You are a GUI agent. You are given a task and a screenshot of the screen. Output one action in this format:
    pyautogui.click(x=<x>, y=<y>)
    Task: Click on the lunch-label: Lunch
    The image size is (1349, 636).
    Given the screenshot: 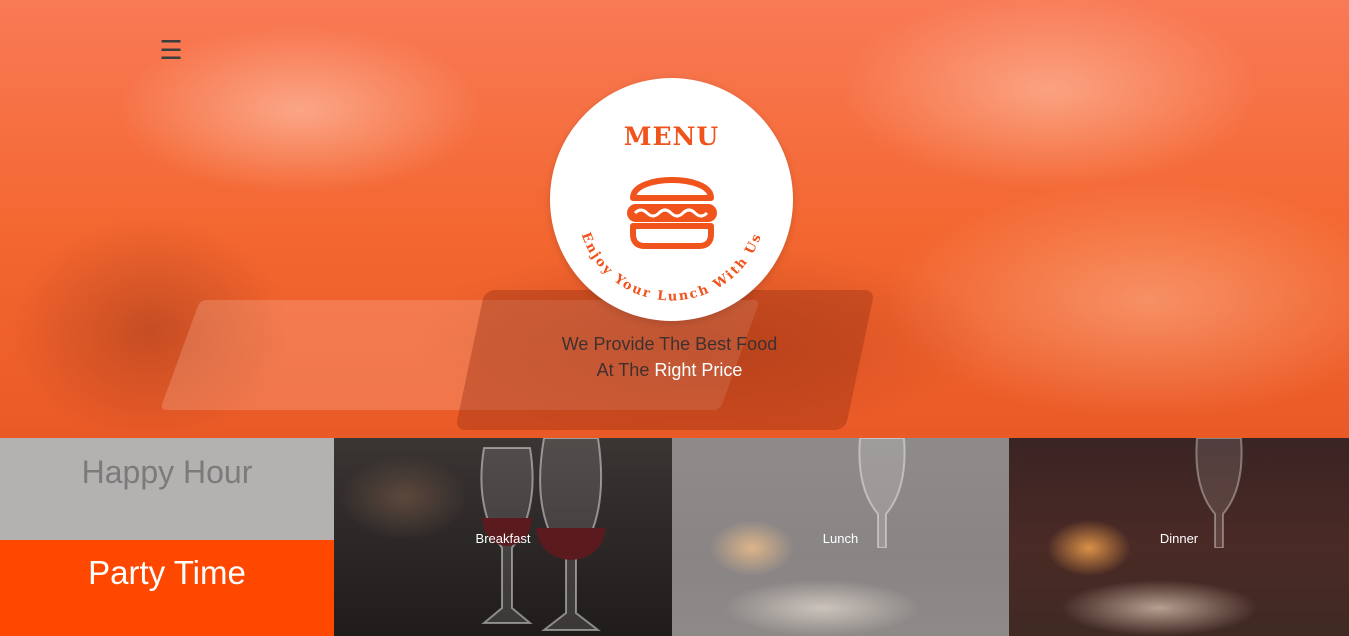 What is the action you would take?
    pyautogui.click(x=840, y=538)
    